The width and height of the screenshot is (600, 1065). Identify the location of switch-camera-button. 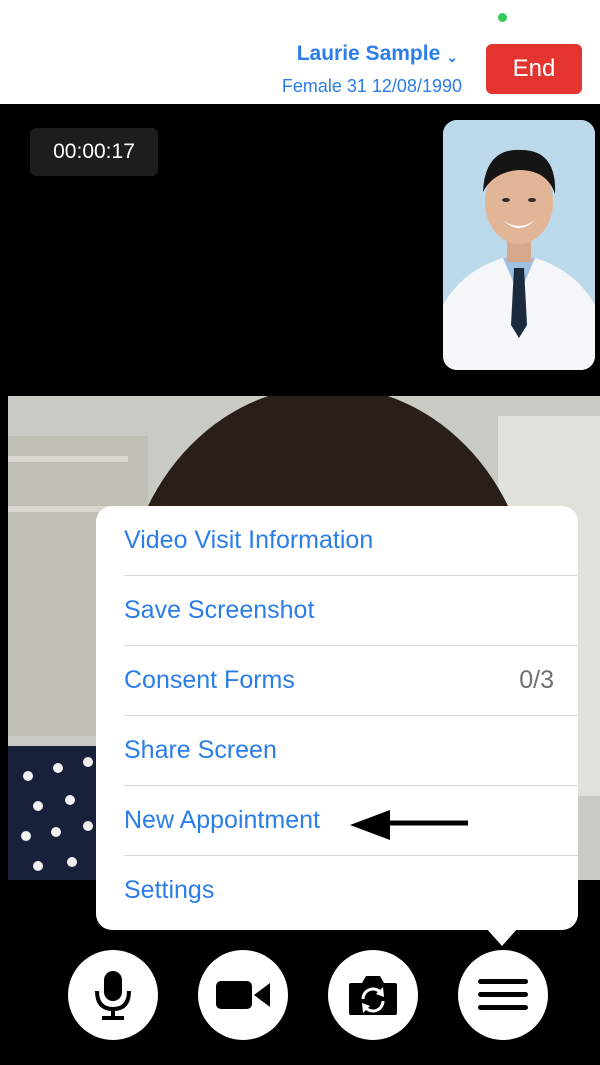
(373, 995).